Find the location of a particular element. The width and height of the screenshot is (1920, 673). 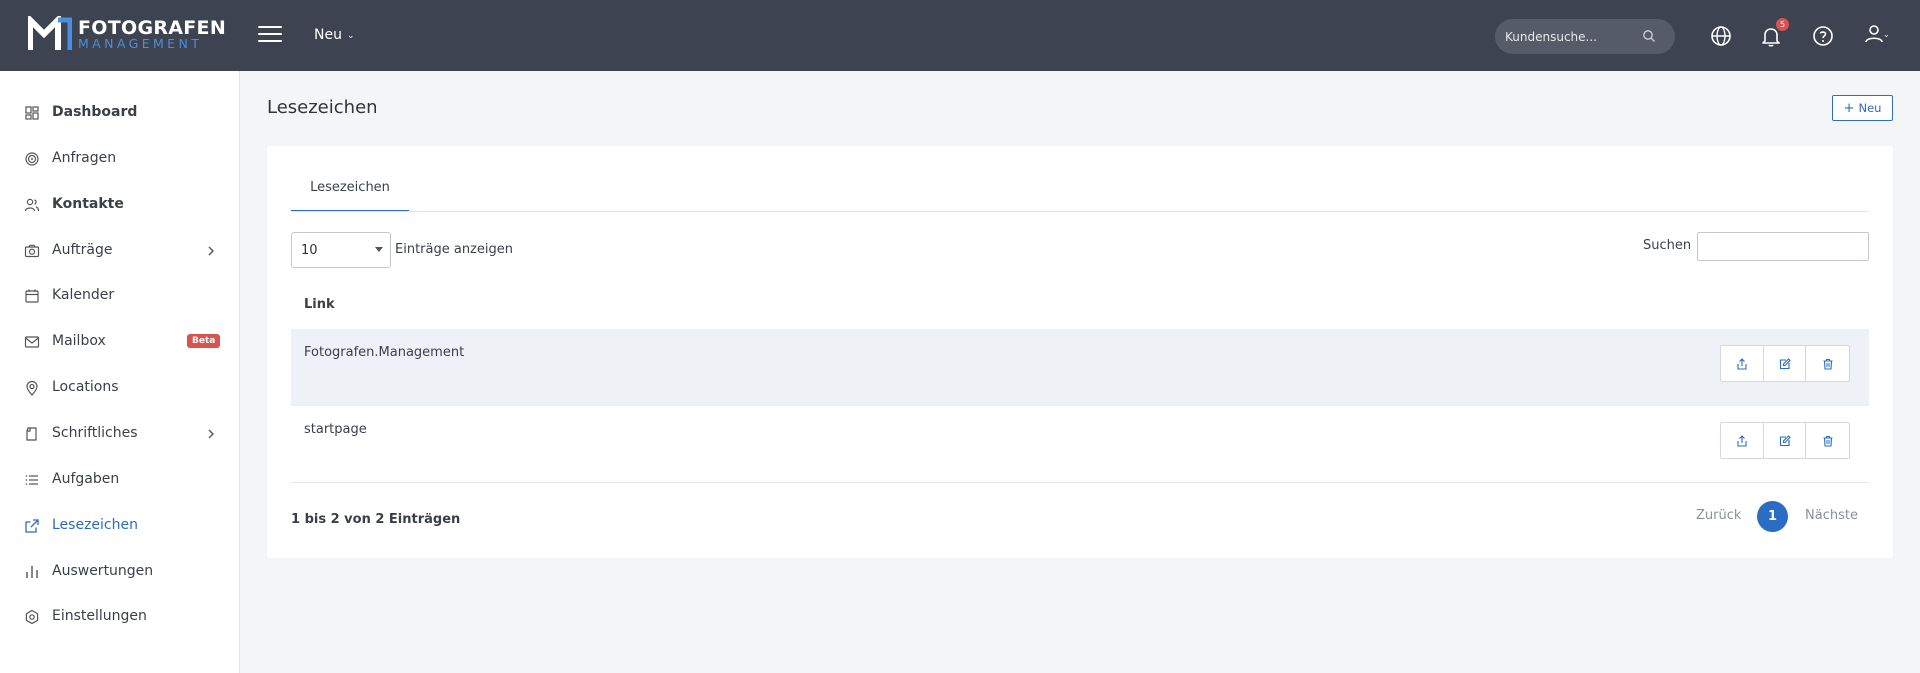

sidebar-item-lesezeichen: Lesezeichen is located at coordinates (120, 526).